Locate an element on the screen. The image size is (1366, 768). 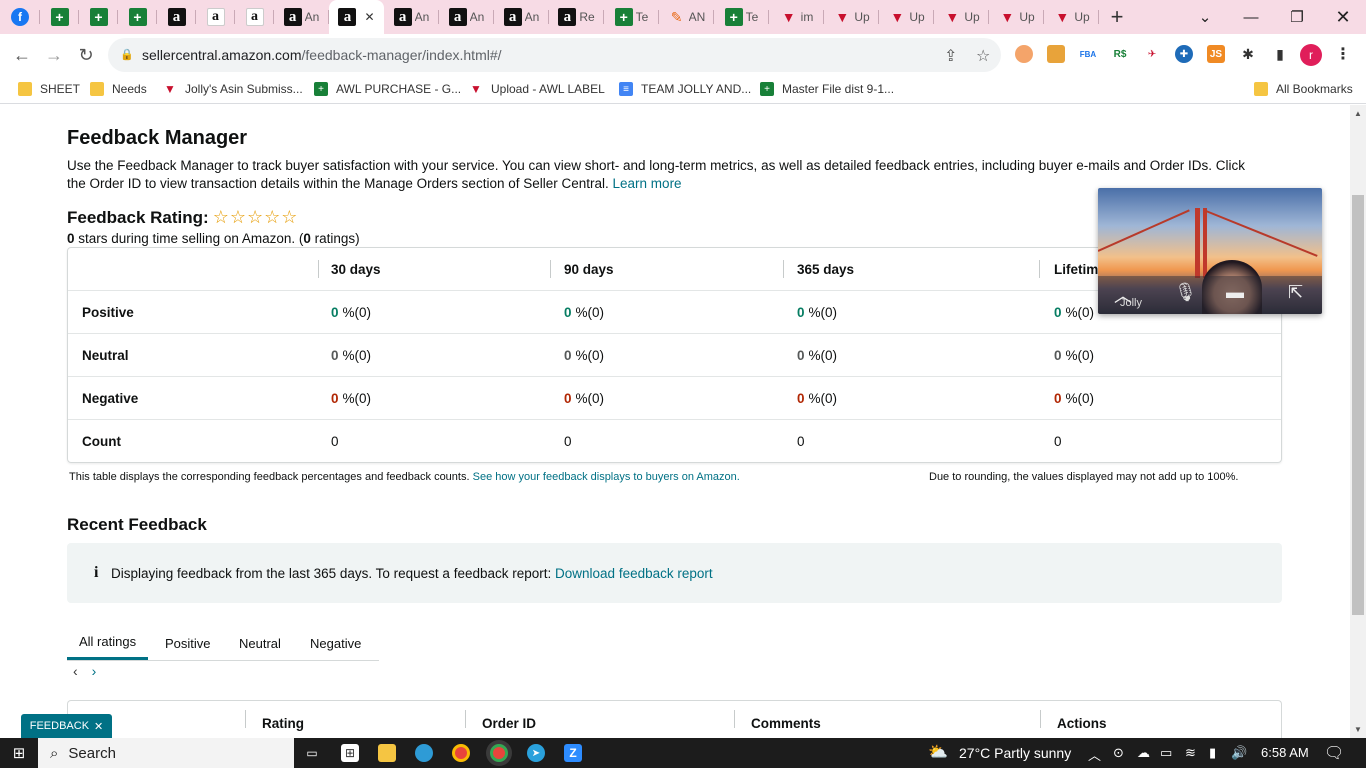
side-panel-icon: ▮ is located at coordinates (1280, 54).